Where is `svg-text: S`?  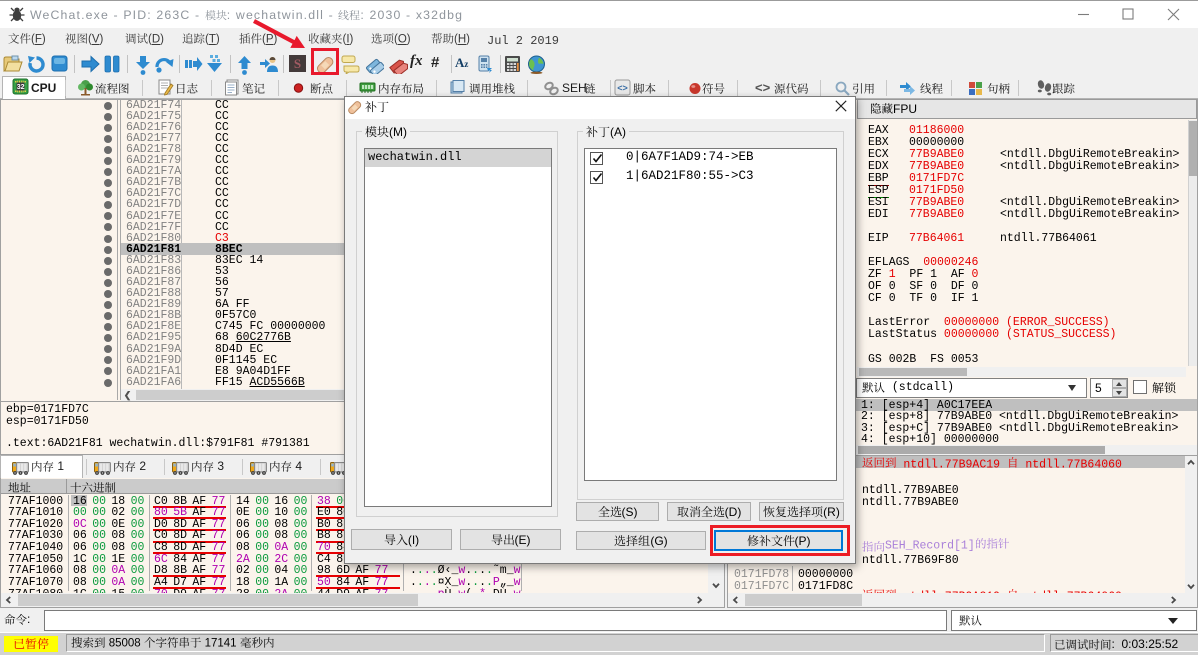
svg-text: S is located at coordinates (297, 63).